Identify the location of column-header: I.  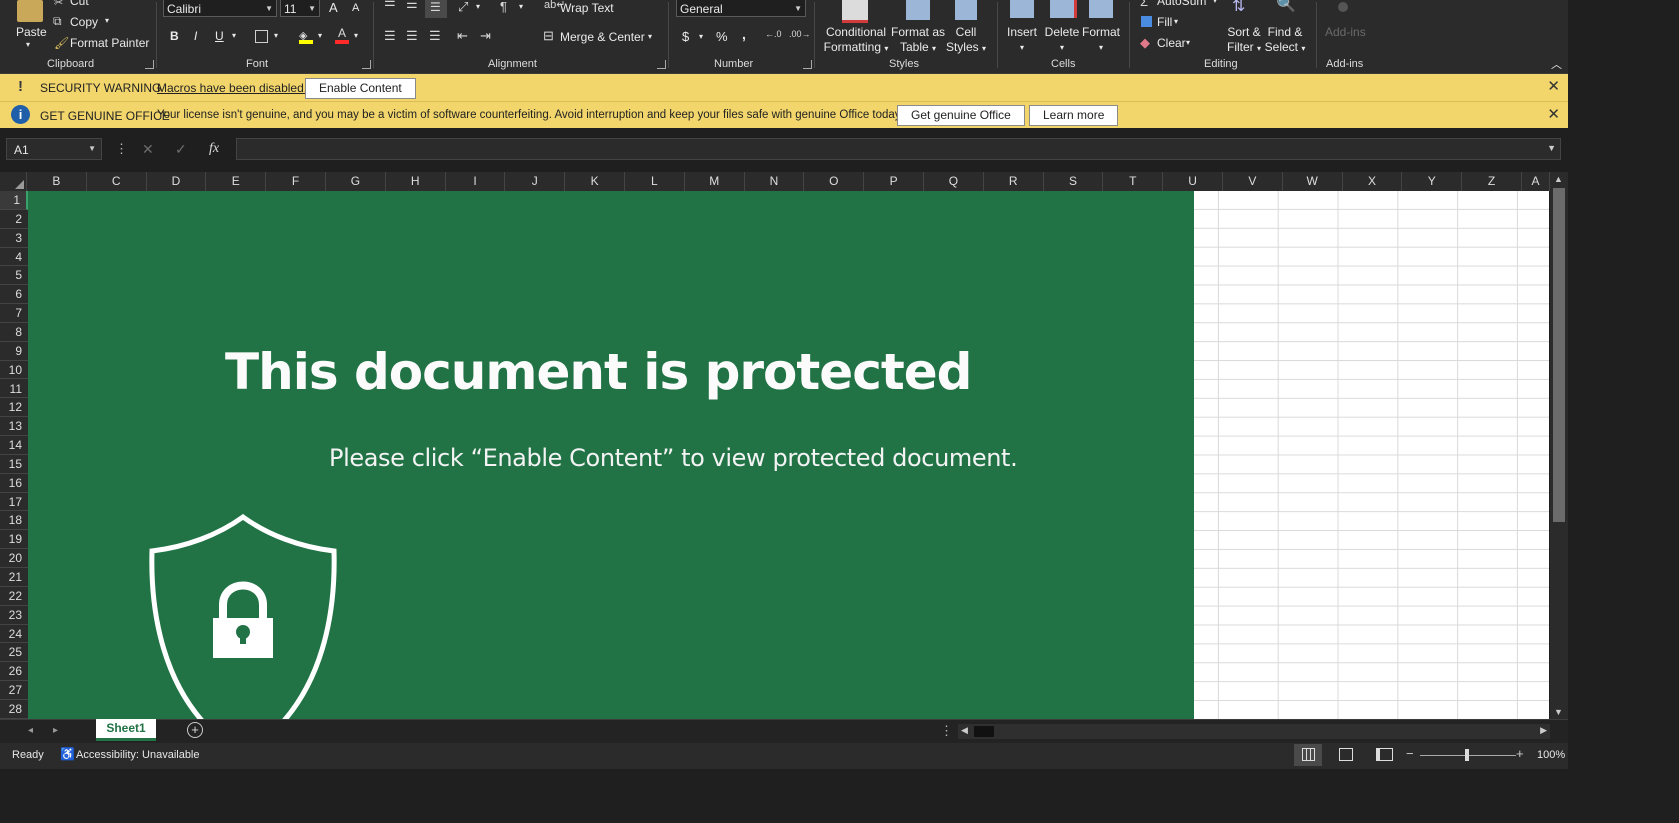
(476, 181).